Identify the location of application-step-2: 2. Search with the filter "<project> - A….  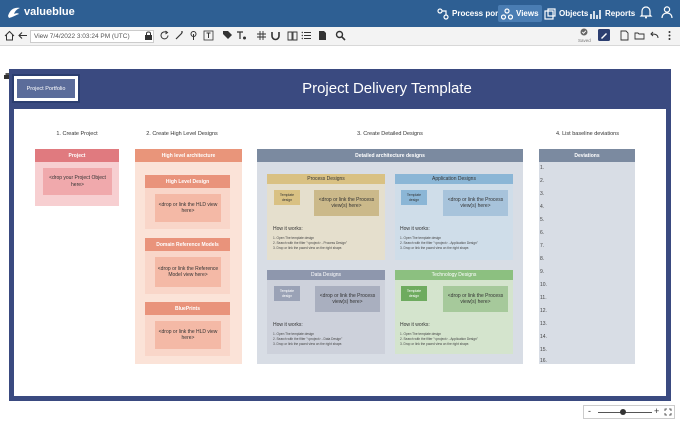
(439, 242).